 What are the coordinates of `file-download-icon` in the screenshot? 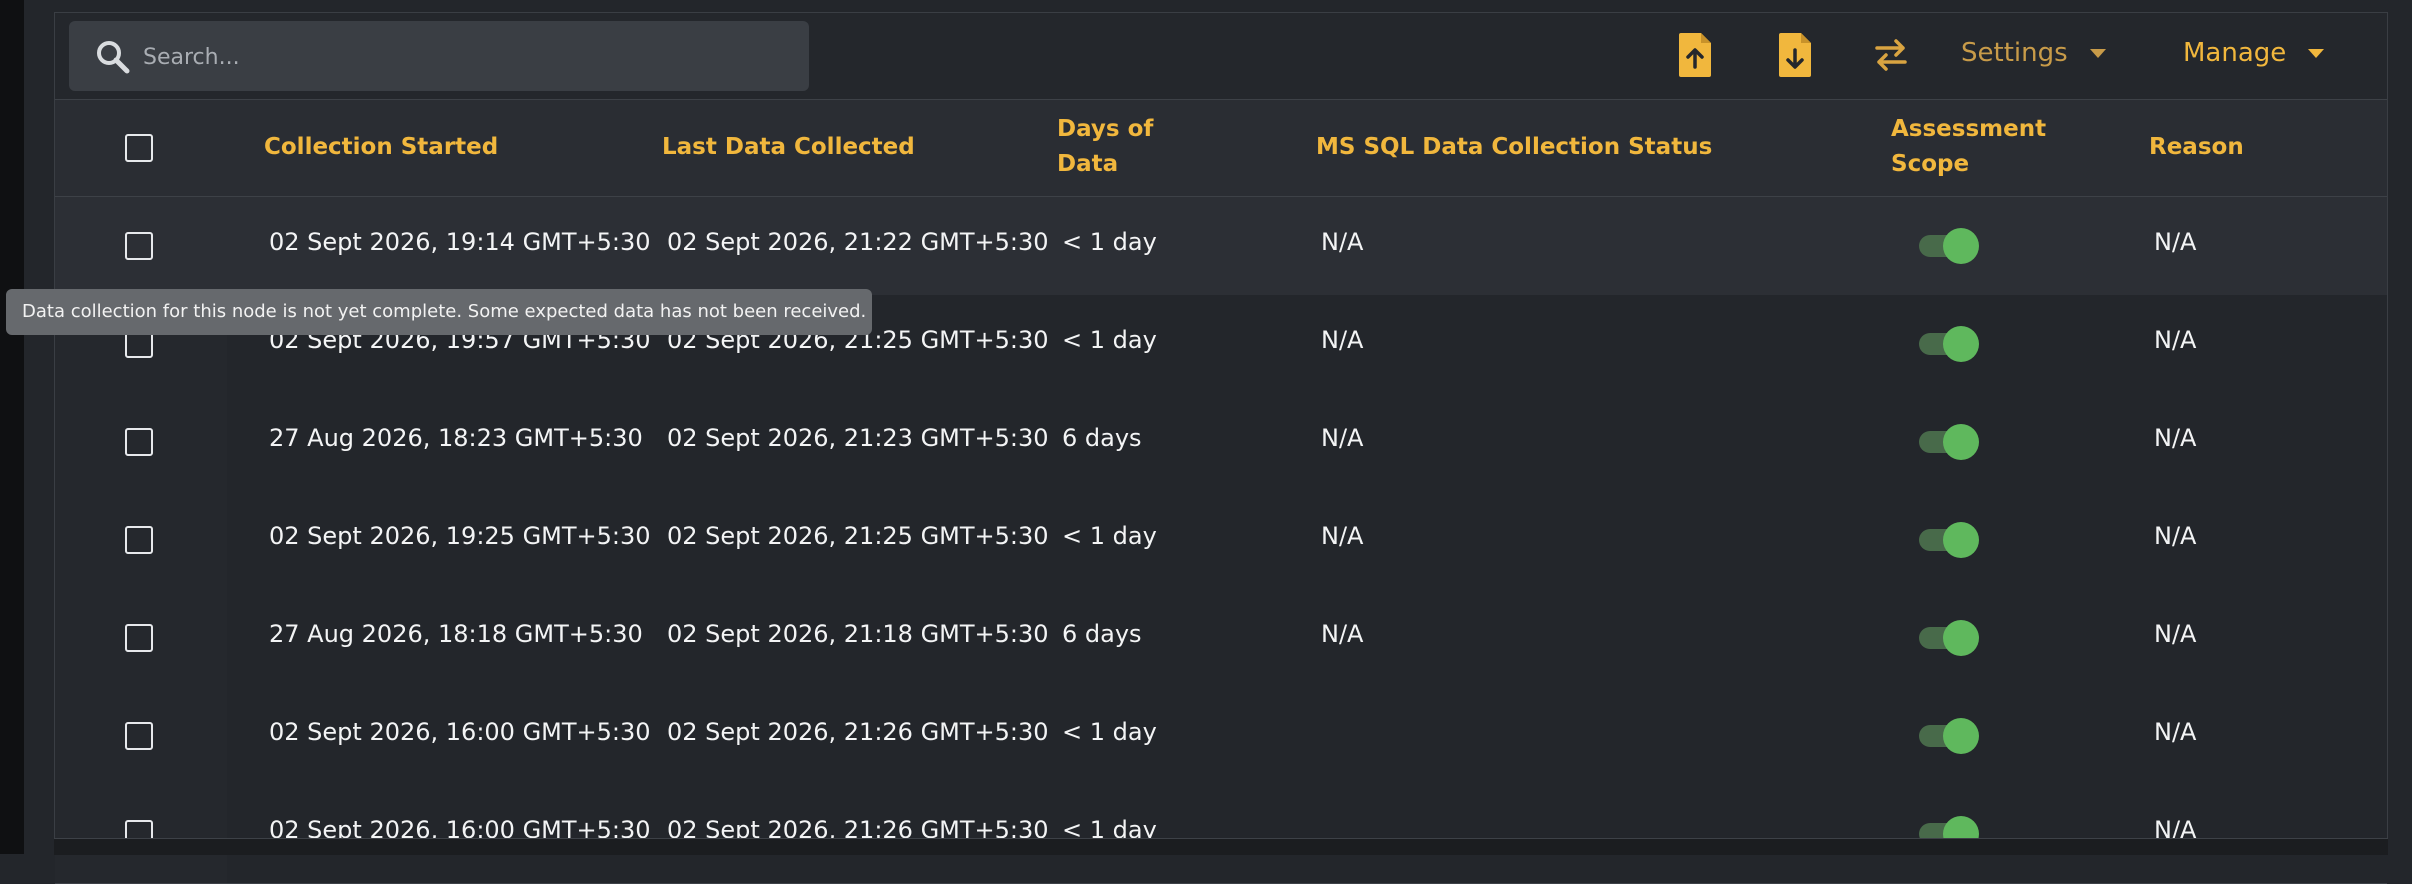 It's located at (1795, 55).